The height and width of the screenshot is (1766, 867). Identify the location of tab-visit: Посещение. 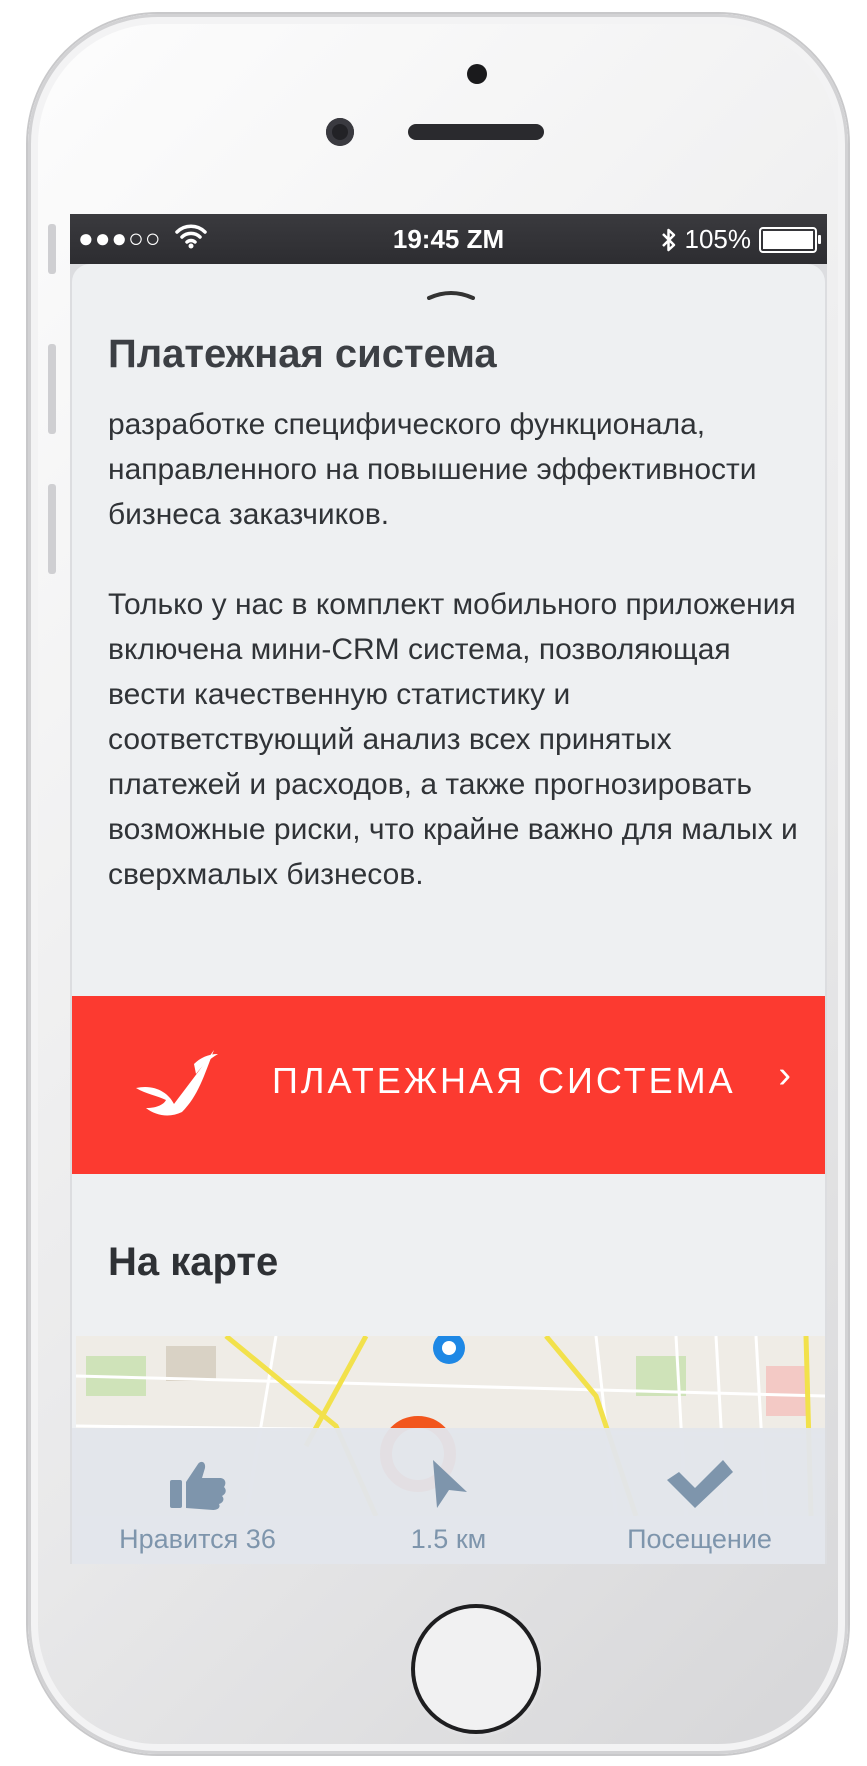
(699, 1496).